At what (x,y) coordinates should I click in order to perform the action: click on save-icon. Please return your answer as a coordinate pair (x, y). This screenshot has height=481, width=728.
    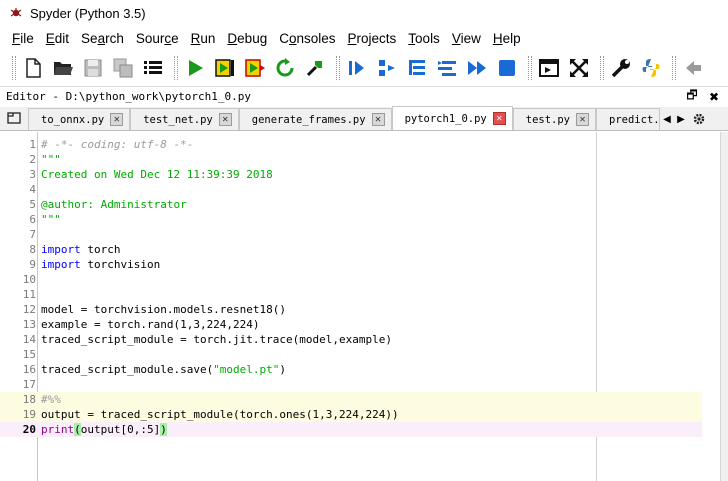
    Looking at the image, I should click on (93, 68).